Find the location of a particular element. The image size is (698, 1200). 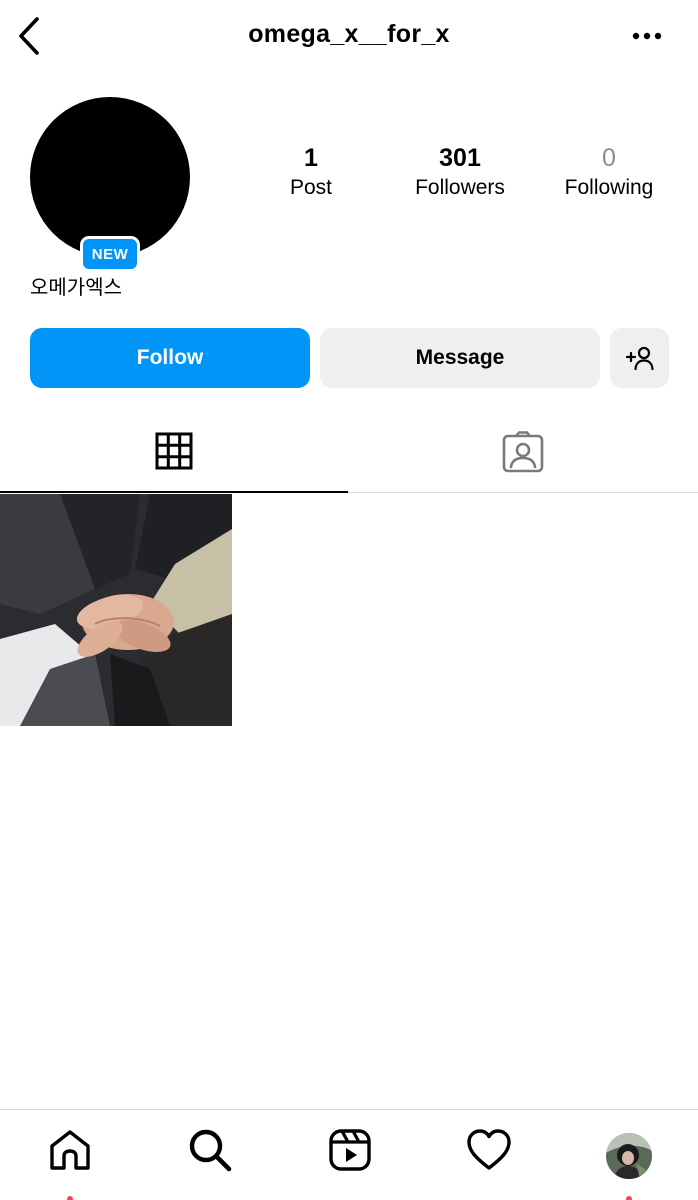

stat-value: 301 is located at coordinates (460, 158).